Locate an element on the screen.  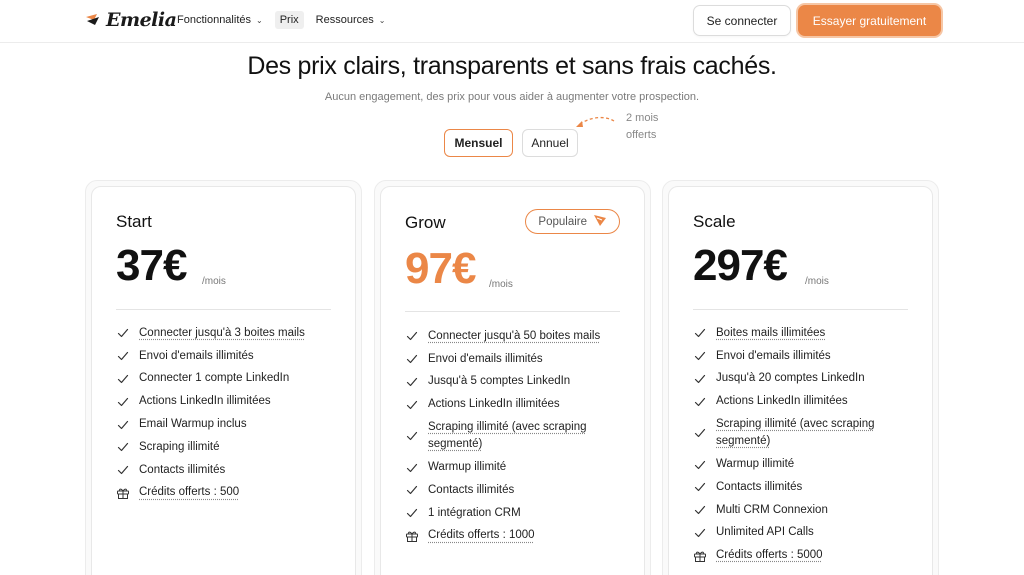
offer-note: 2 mois offerts is located at coordinates (651, 127).